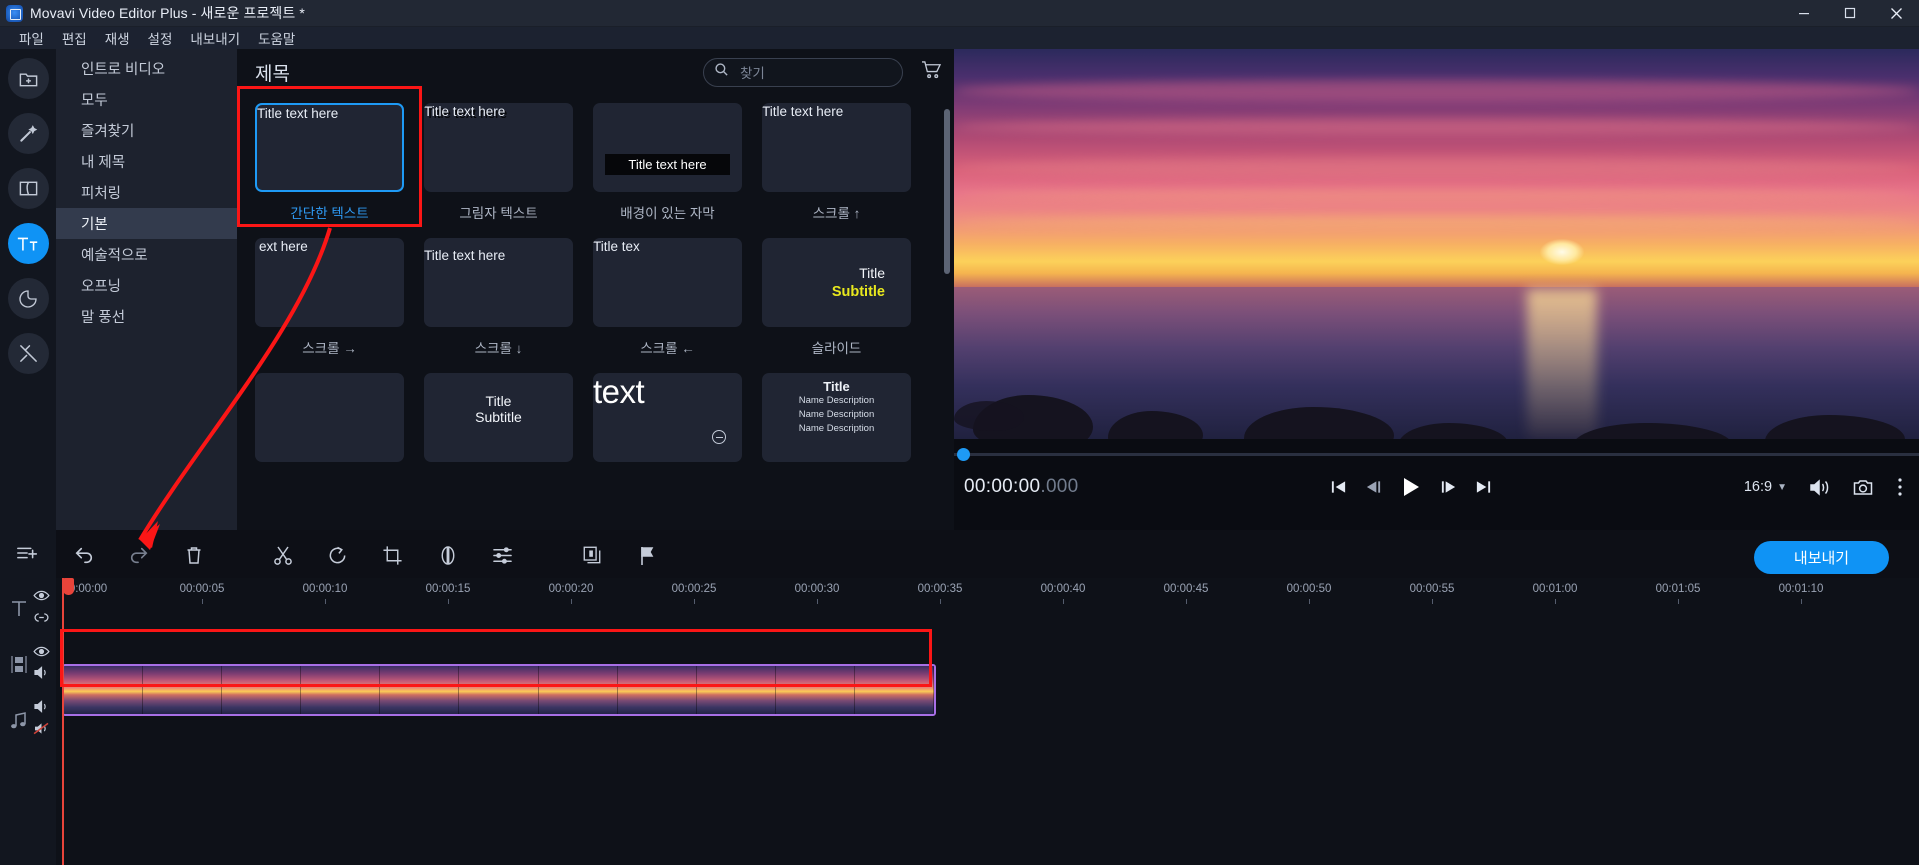 Image resolution: width=1919 pixels, height=865 pixels. I want to click on previous-frame-icon, so click(1373, 487).